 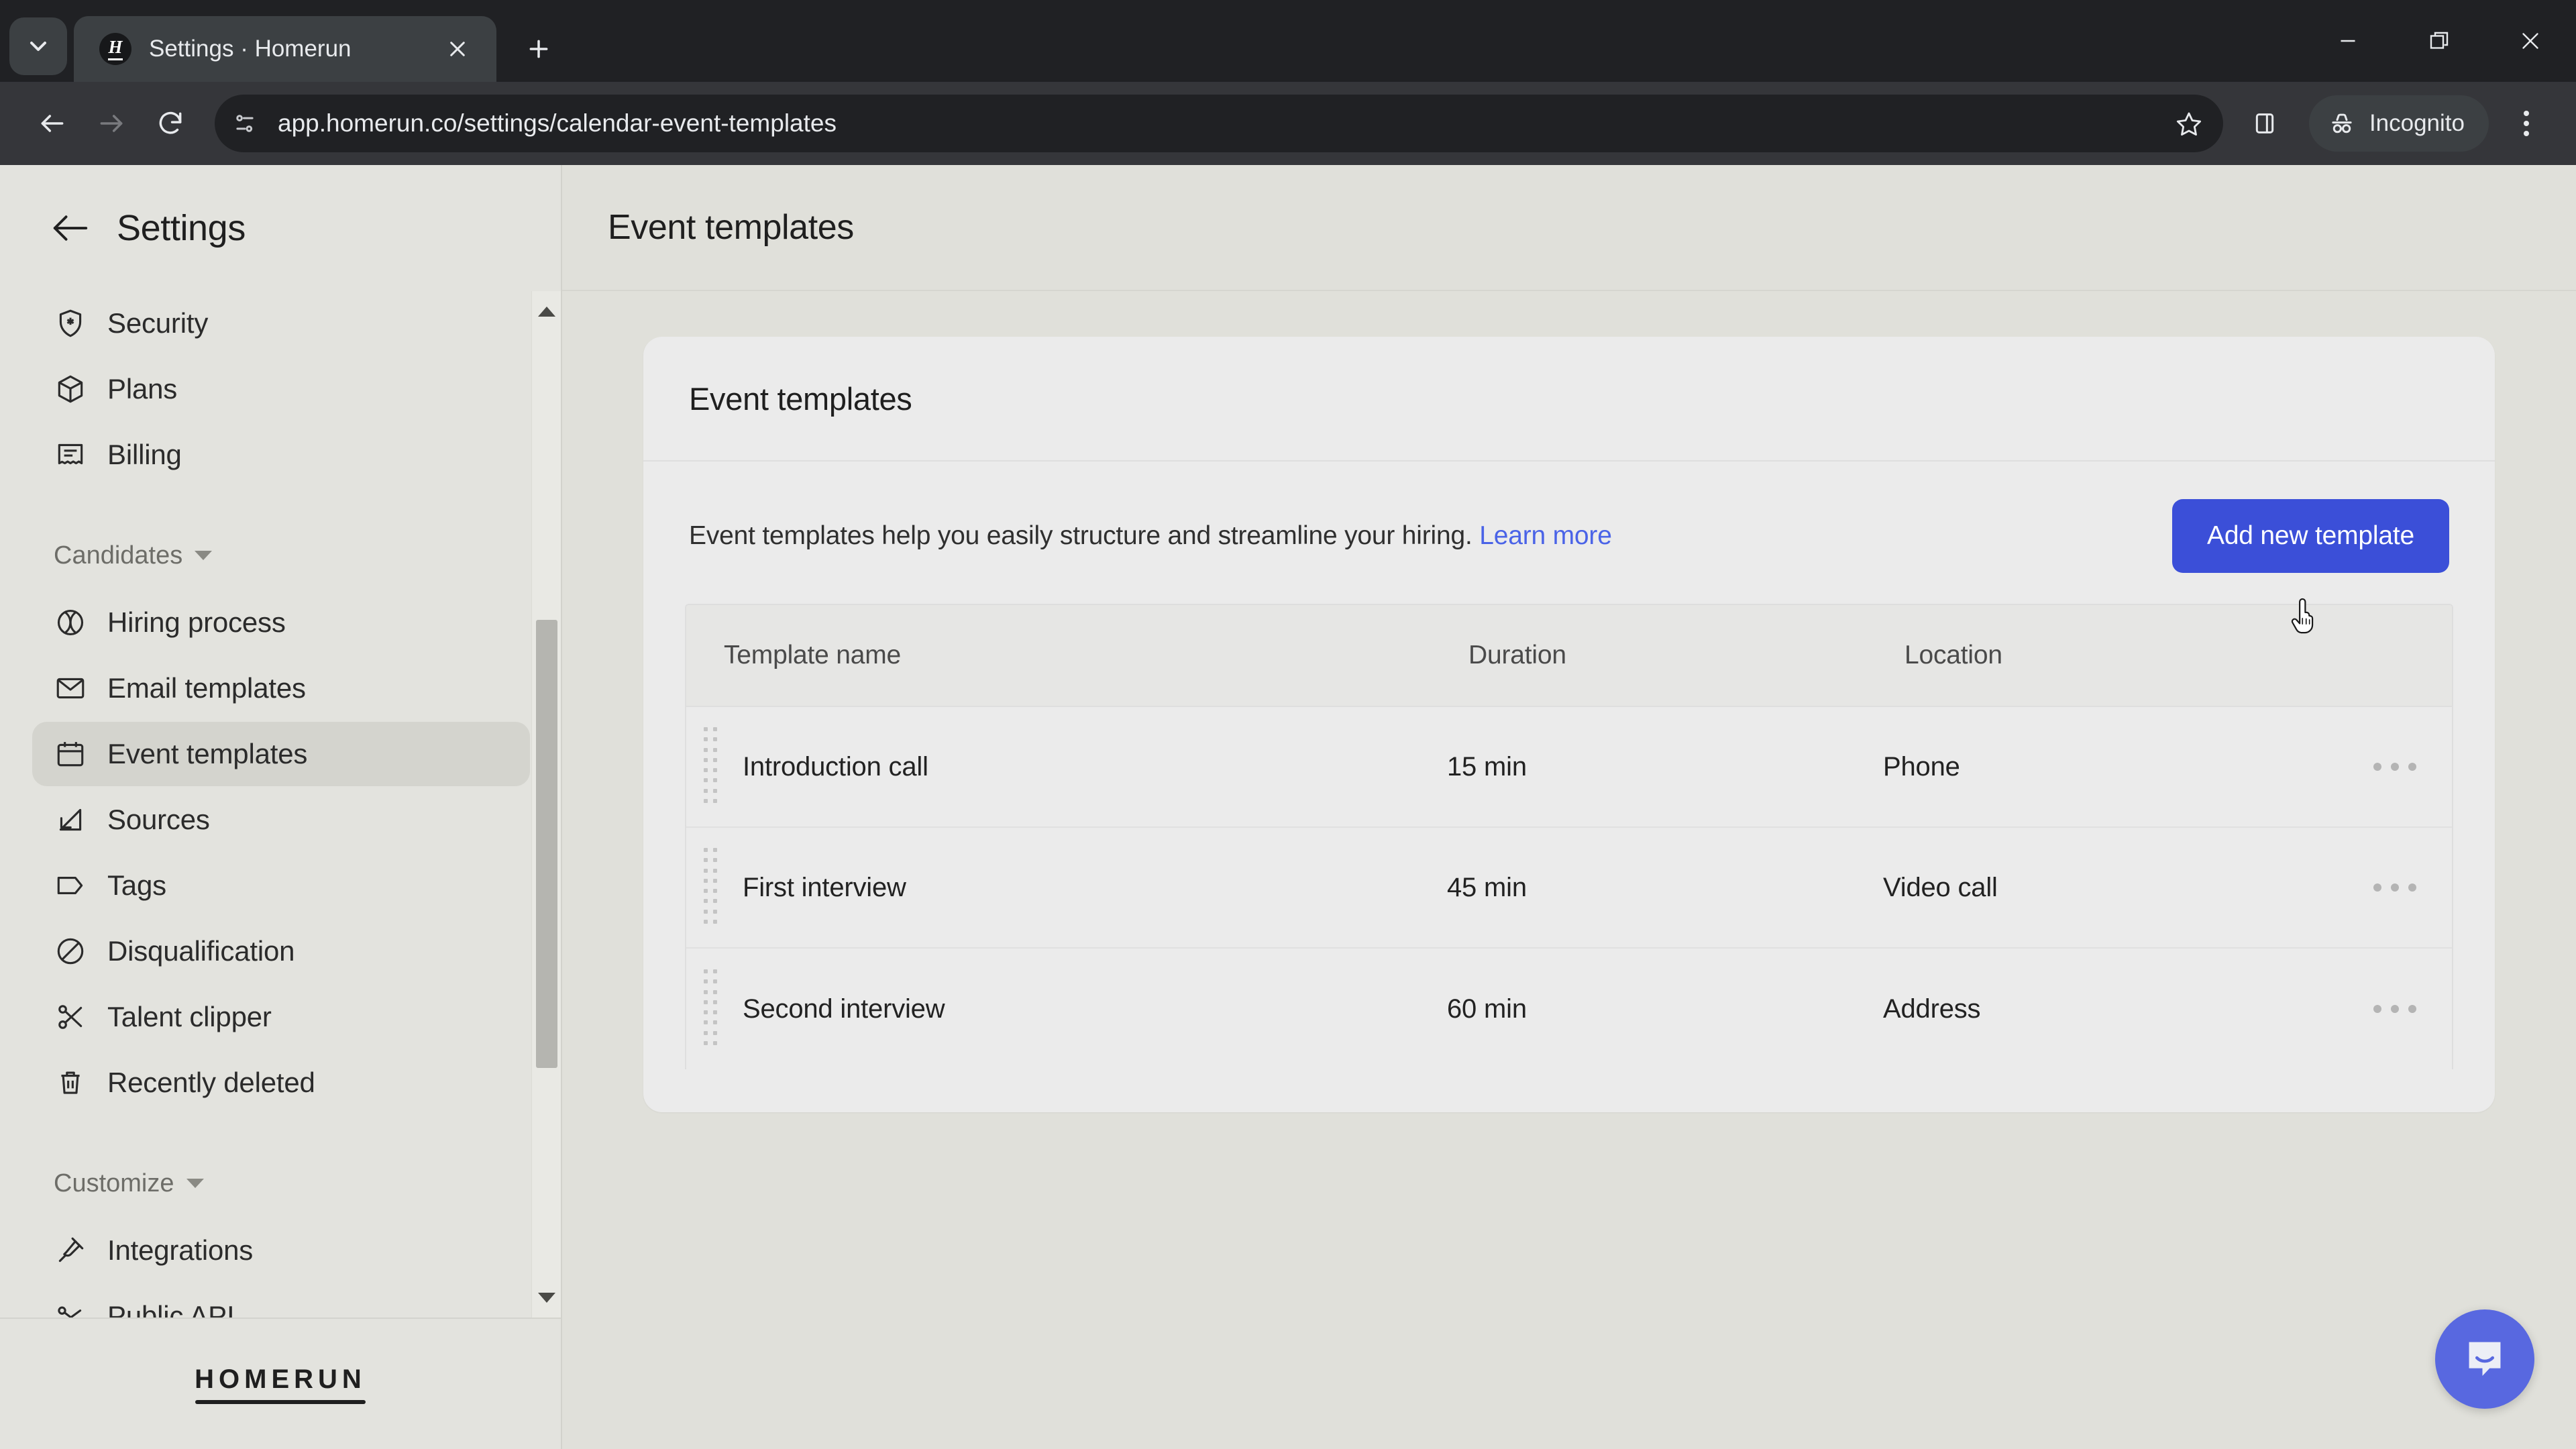 I want to click on incognito-indicator: Incognito, so click(x=2398, y=123).